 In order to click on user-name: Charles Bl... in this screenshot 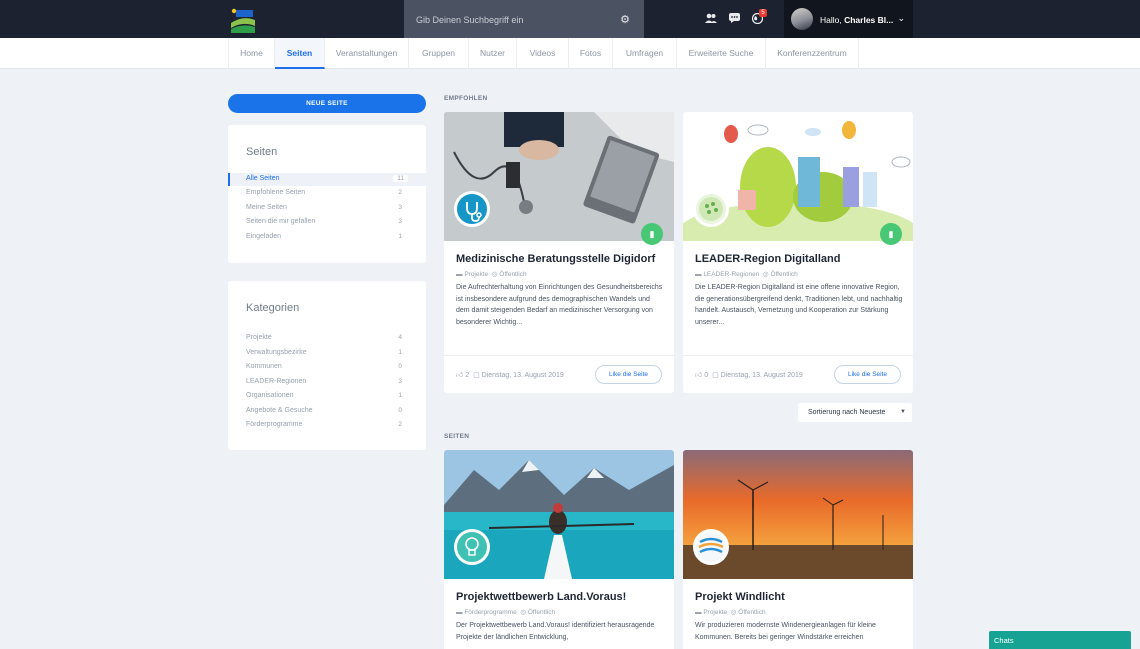, I will do `click(869, 20)`.